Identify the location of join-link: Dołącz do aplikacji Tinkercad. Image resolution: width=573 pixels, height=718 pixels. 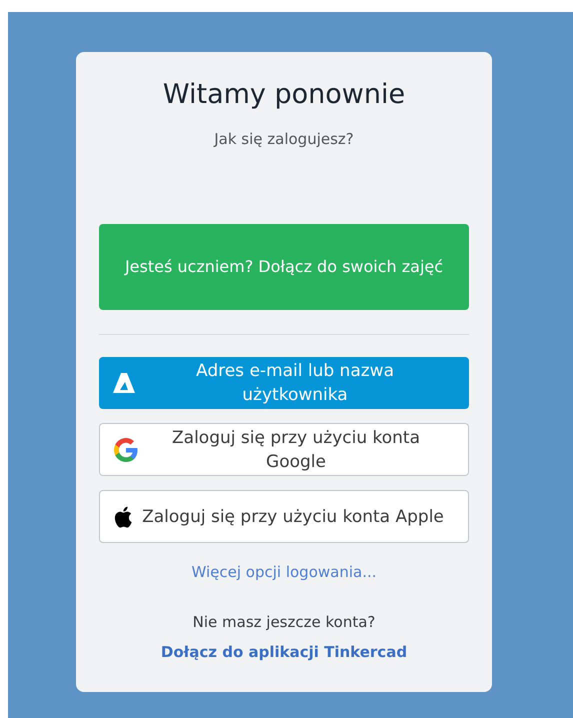
(284, 652).